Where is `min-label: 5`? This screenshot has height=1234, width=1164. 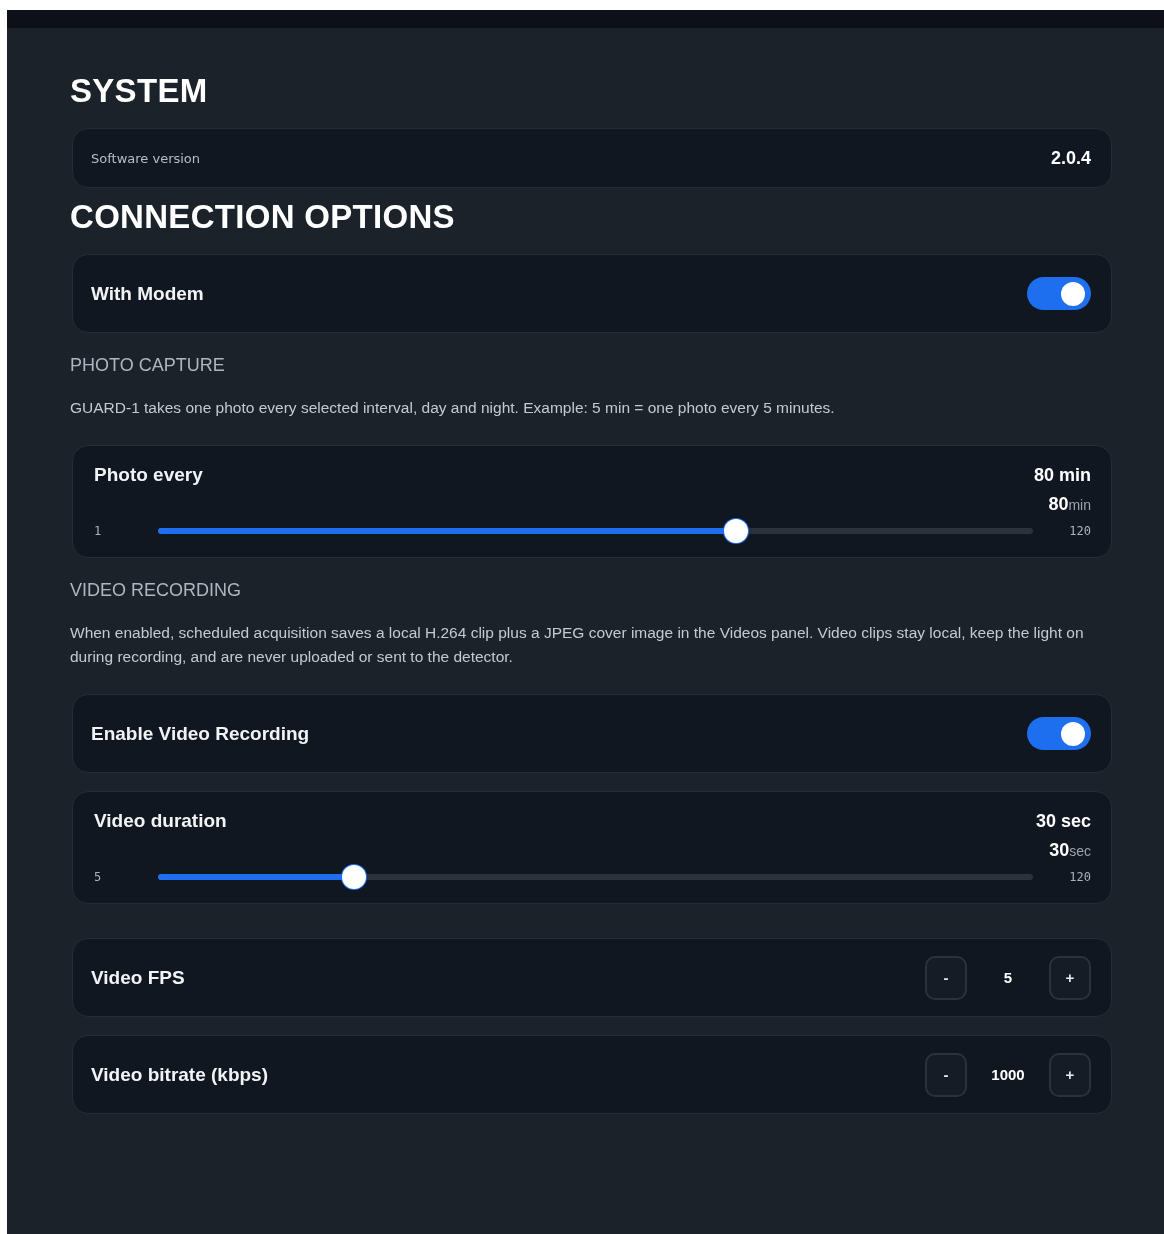 min-label: 5 is located at coordinates (98, 877).